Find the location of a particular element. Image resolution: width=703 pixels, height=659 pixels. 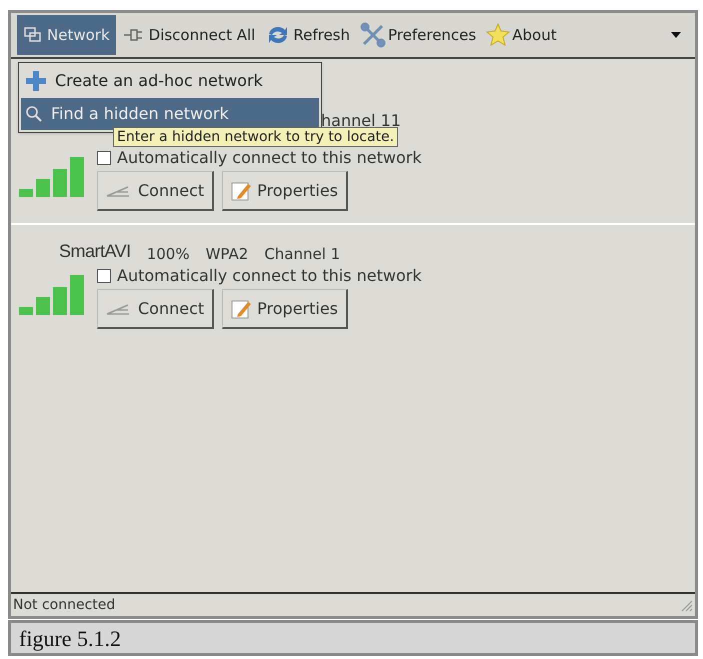

toolbar-button: Network is located at coordinates (66, 35).